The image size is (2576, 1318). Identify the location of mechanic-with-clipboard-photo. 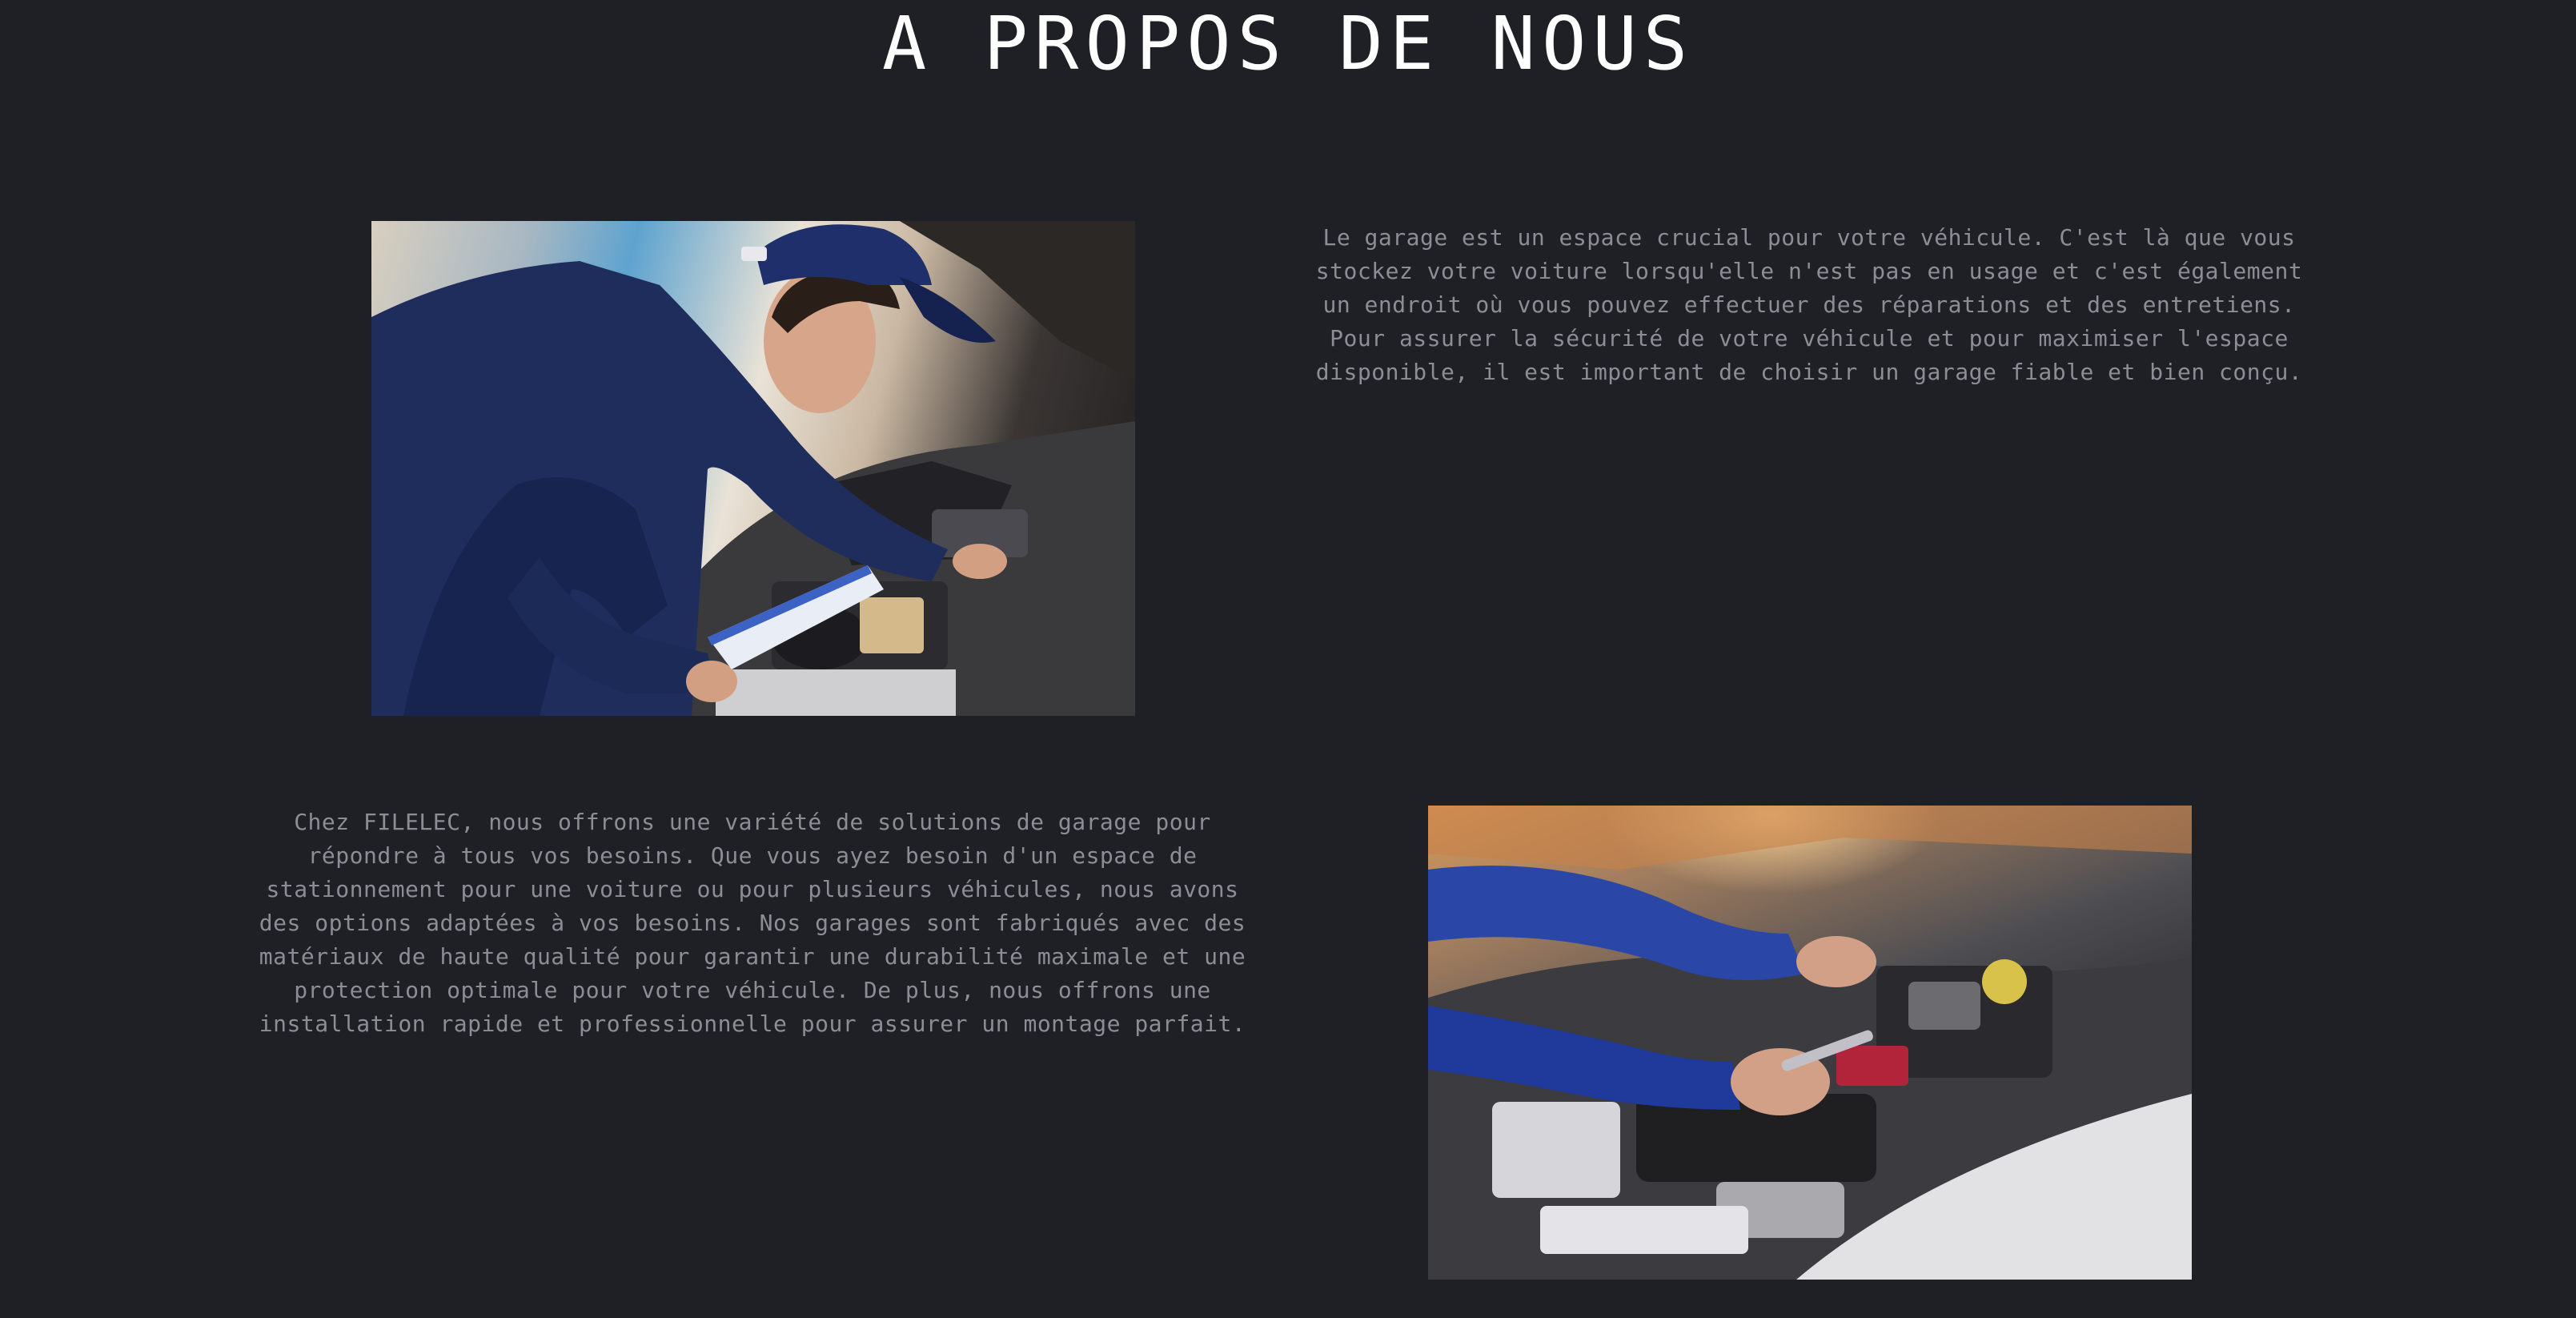
(753, 468).